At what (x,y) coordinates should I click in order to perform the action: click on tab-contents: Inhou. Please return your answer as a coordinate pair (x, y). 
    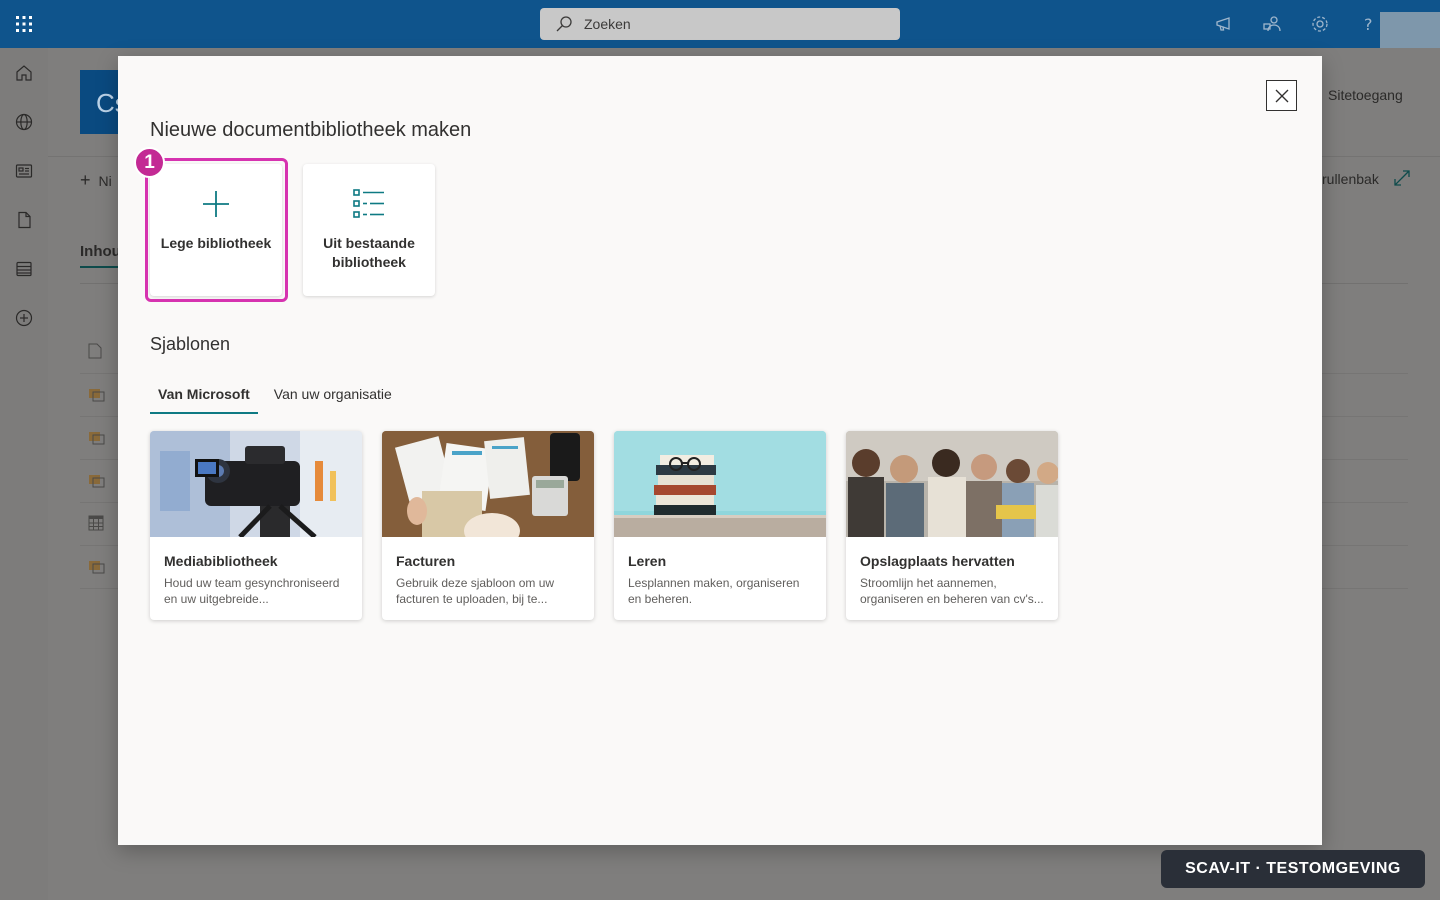
    Looking at the image, I should click on (99, 255).